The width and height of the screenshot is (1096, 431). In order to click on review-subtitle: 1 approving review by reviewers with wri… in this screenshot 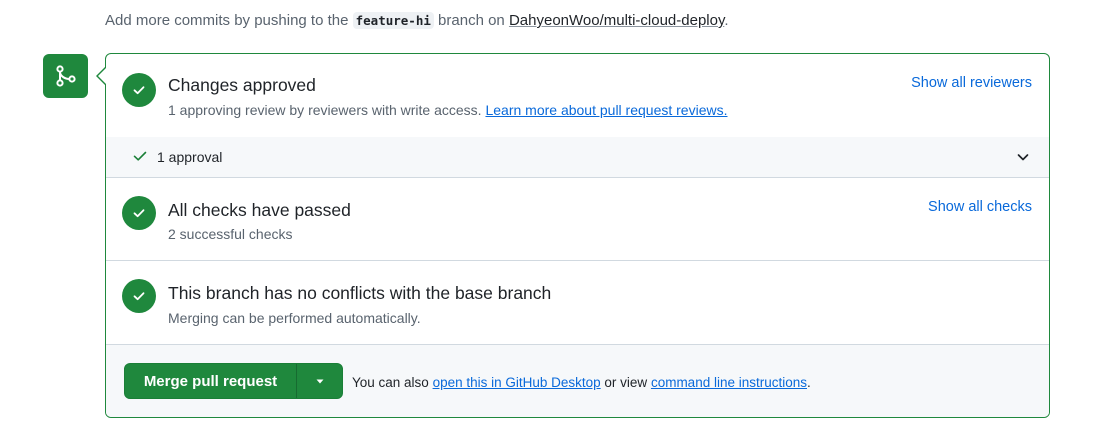, I will do `click(448, 110)`.